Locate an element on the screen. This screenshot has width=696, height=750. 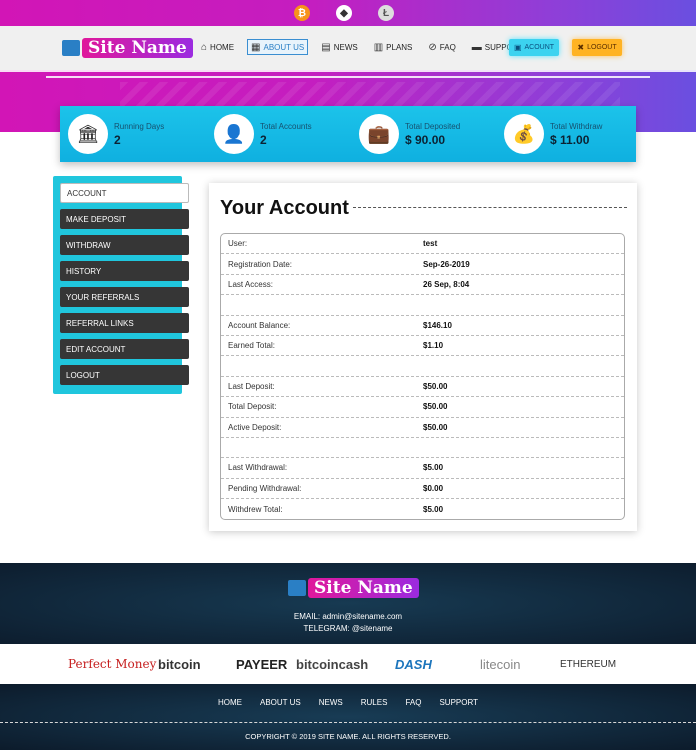
table-row: Registration Date: Sep-26-2019 is located at coordinates (422, 264).